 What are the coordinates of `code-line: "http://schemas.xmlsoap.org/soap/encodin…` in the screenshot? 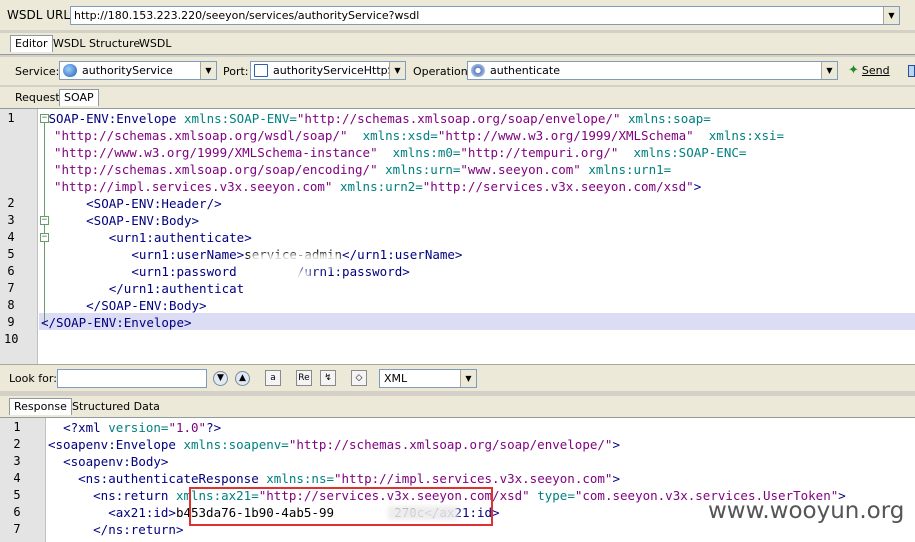 It's located at (363, 169).